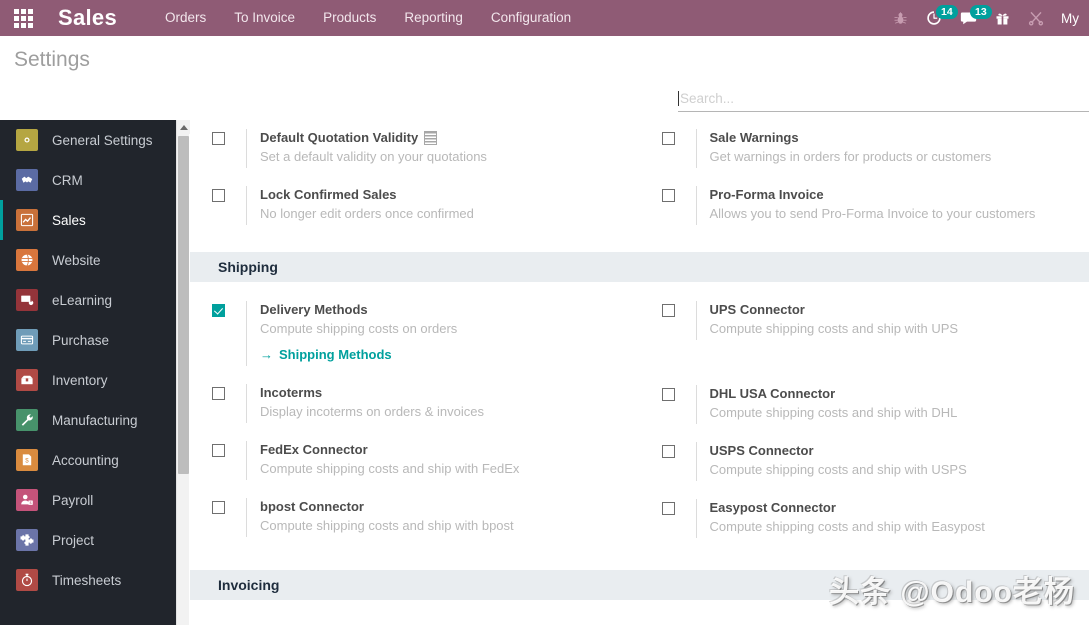 The image size is (1089, 625). What do you see at coordinates (1069, 18) in the screenshot?
I see `user-menu-toggle: My` at bounding box center [1069, 18].